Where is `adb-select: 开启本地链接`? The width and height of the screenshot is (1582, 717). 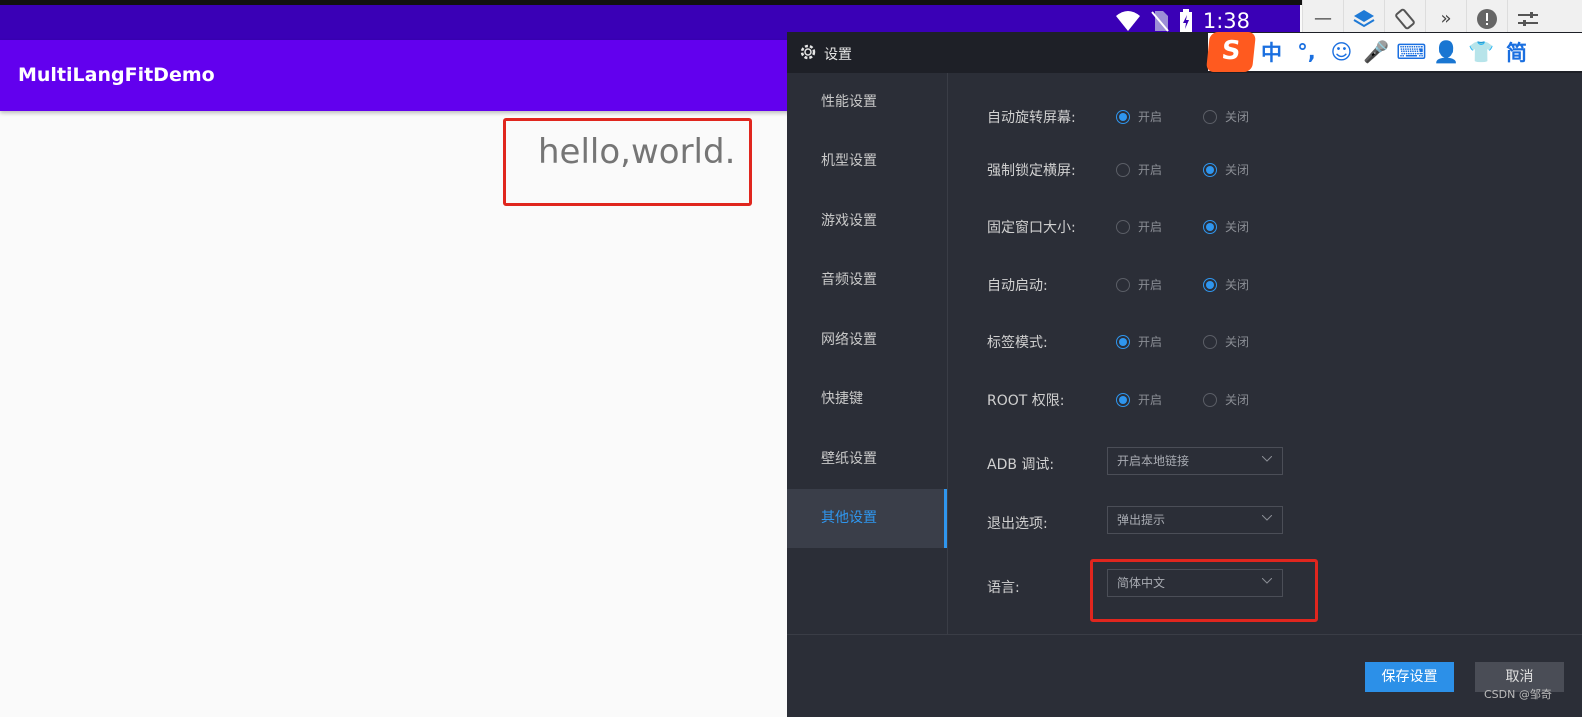
adb-select: 开启本地链接 is located at coordinates (1195, 461).